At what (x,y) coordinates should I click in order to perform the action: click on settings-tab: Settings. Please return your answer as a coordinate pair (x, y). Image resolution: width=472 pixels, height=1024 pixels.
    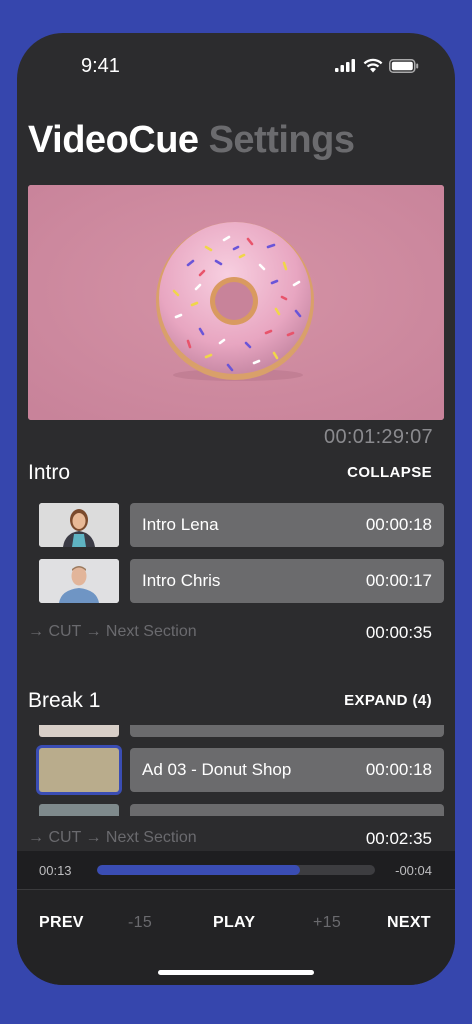
    Looking at the image, I should click on (282, 140).